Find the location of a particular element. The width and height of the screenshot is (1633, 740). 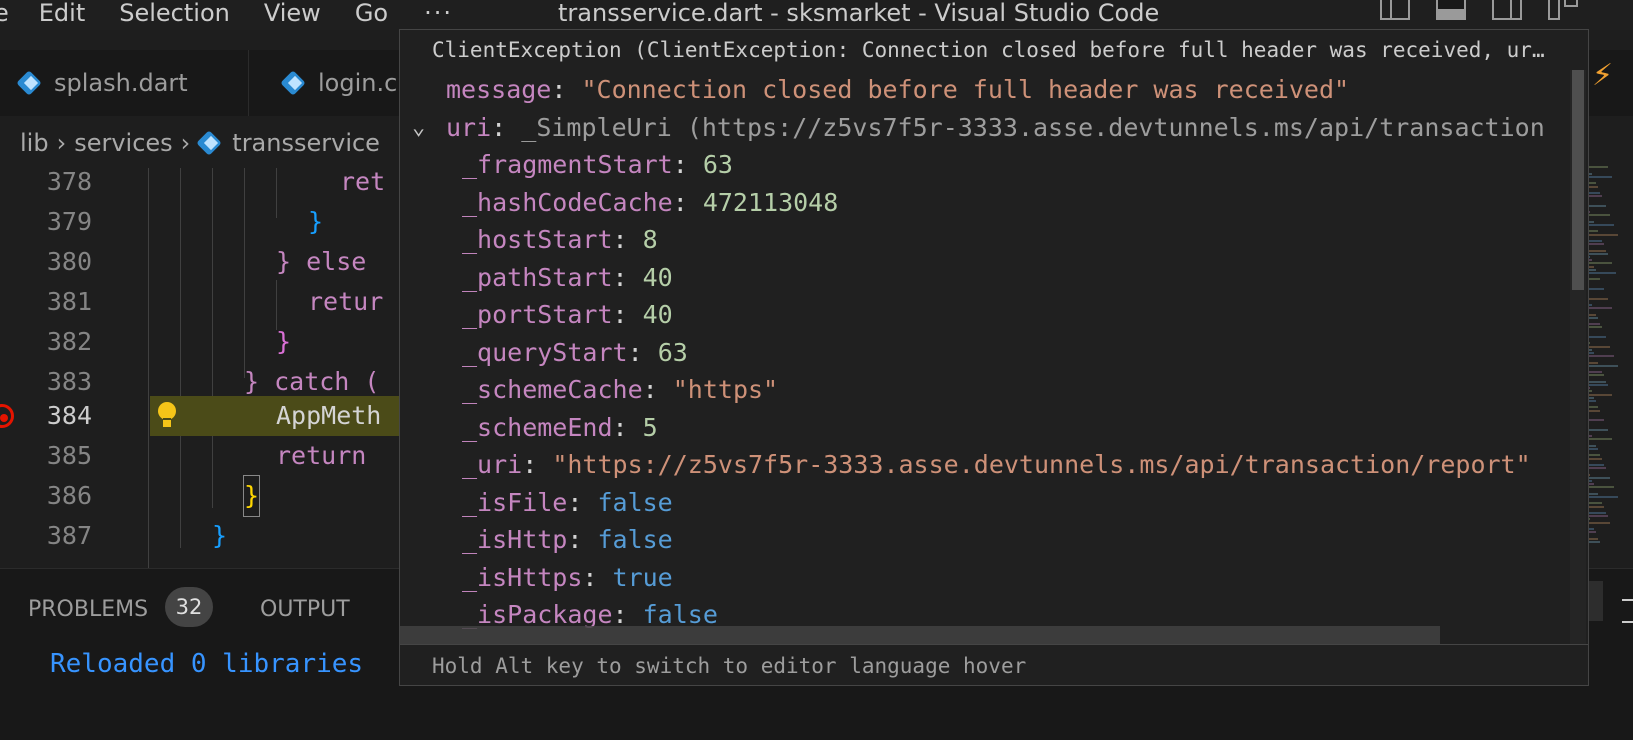

menu-icon is located at coordinates (1627, 611).